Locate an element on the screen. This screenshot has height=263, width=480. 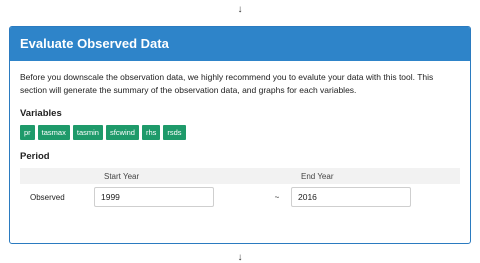
table-row: Observed 1999 ~ 2016 is located at coordinates (240, 197).